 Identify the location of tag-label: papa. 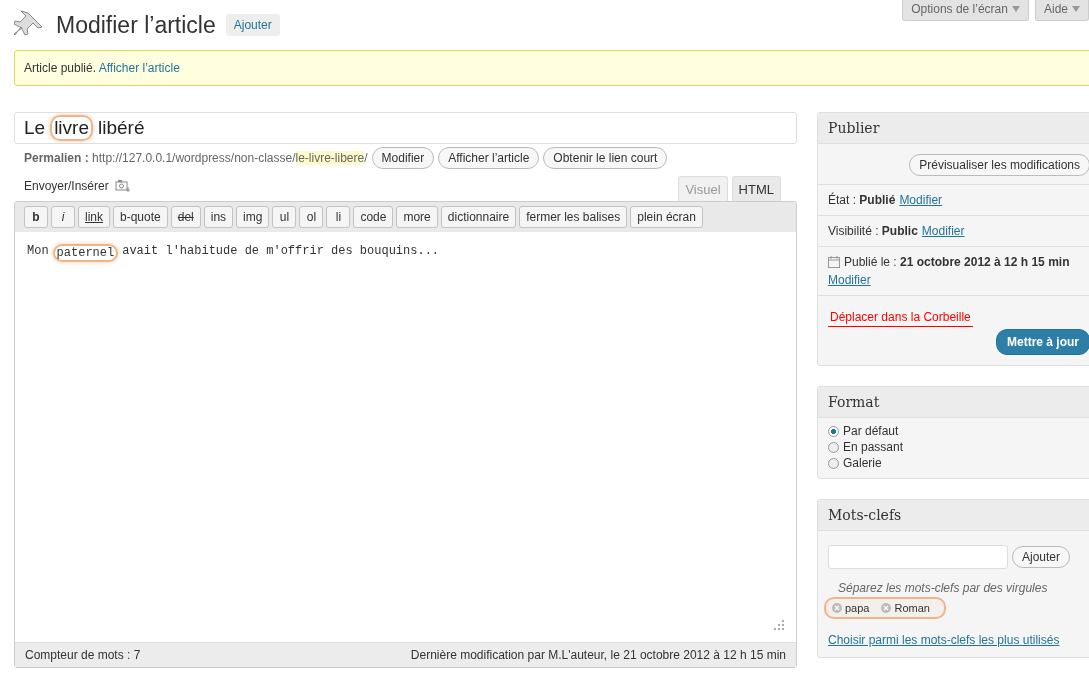
(857, 608).